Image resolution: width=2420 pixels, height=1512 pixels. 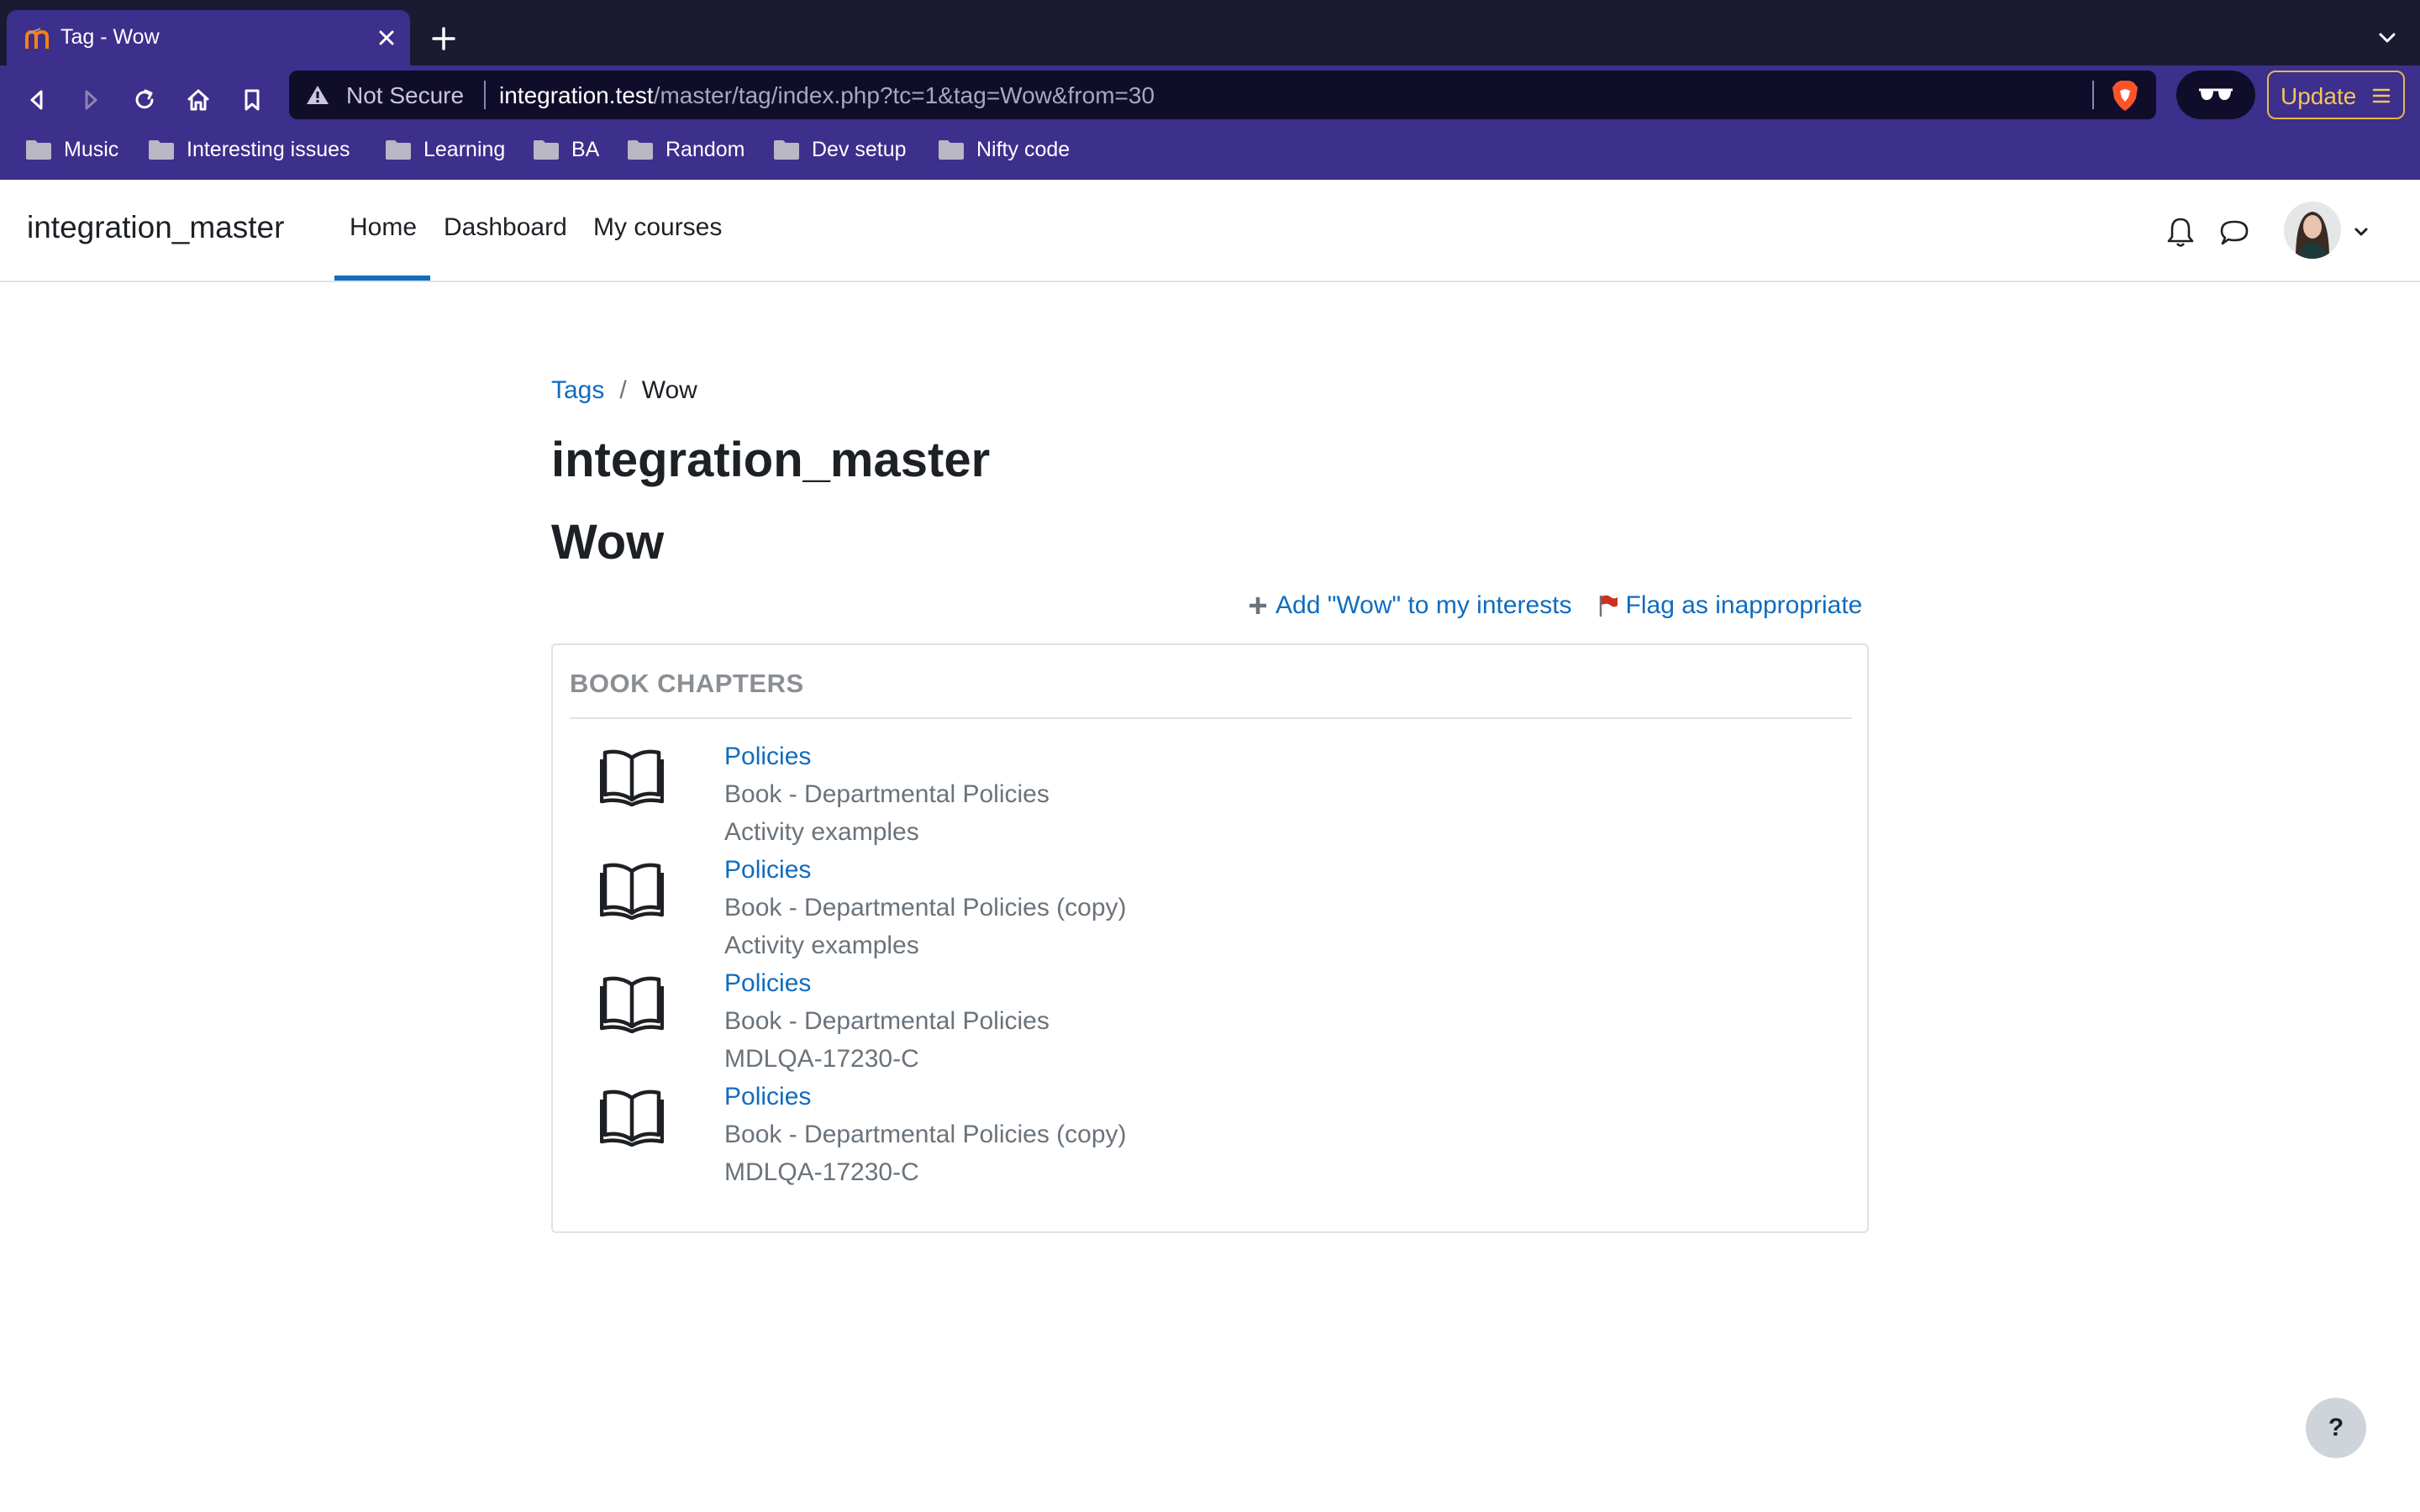 I want to click on tab-title: Tag - Wow, so click(x=110, y=37).